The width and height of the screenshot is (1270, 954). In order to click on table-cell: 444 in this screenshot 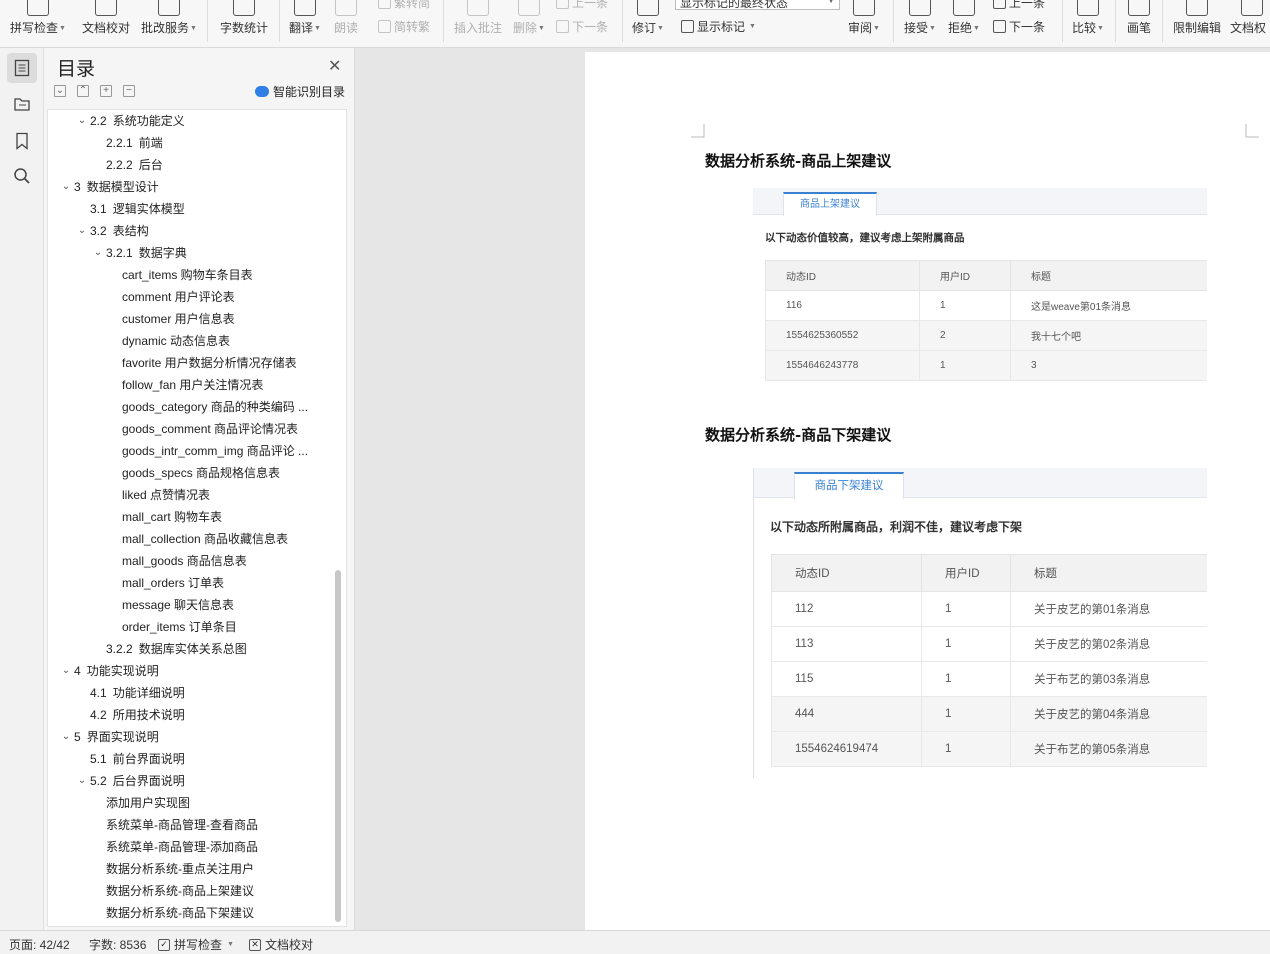, I will do `click(846, 714)`.